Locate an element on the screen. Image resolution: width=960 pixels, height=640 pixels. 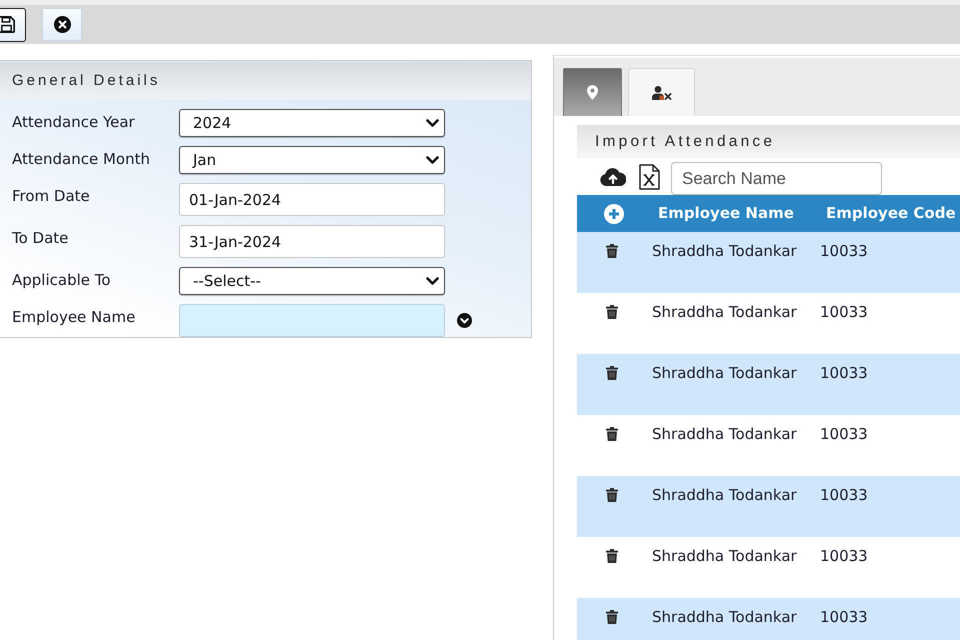
section-title: General Details is located at coordinates (265, 81).